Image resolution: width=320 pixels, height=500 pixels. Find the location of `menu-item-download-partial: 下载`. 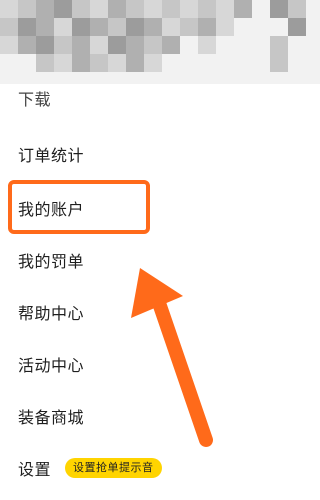

menu-item-download-partial: 下载 is located at coordinates (34, 98).